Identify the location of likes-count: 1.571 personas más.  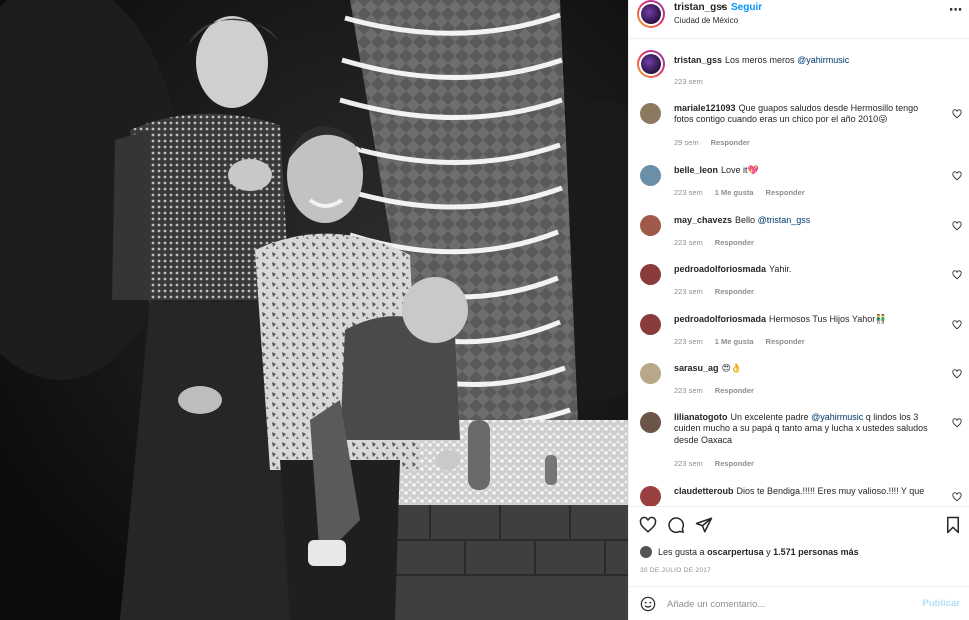
(816, 552).